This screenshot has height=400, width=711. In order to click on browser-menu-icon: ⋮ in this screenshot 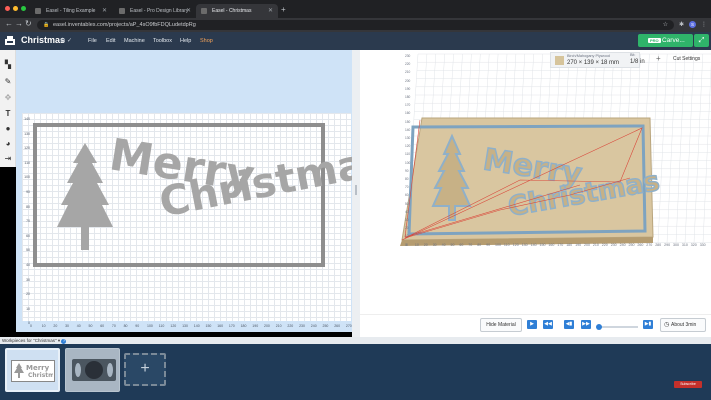, I will do `click(704, 24)`.